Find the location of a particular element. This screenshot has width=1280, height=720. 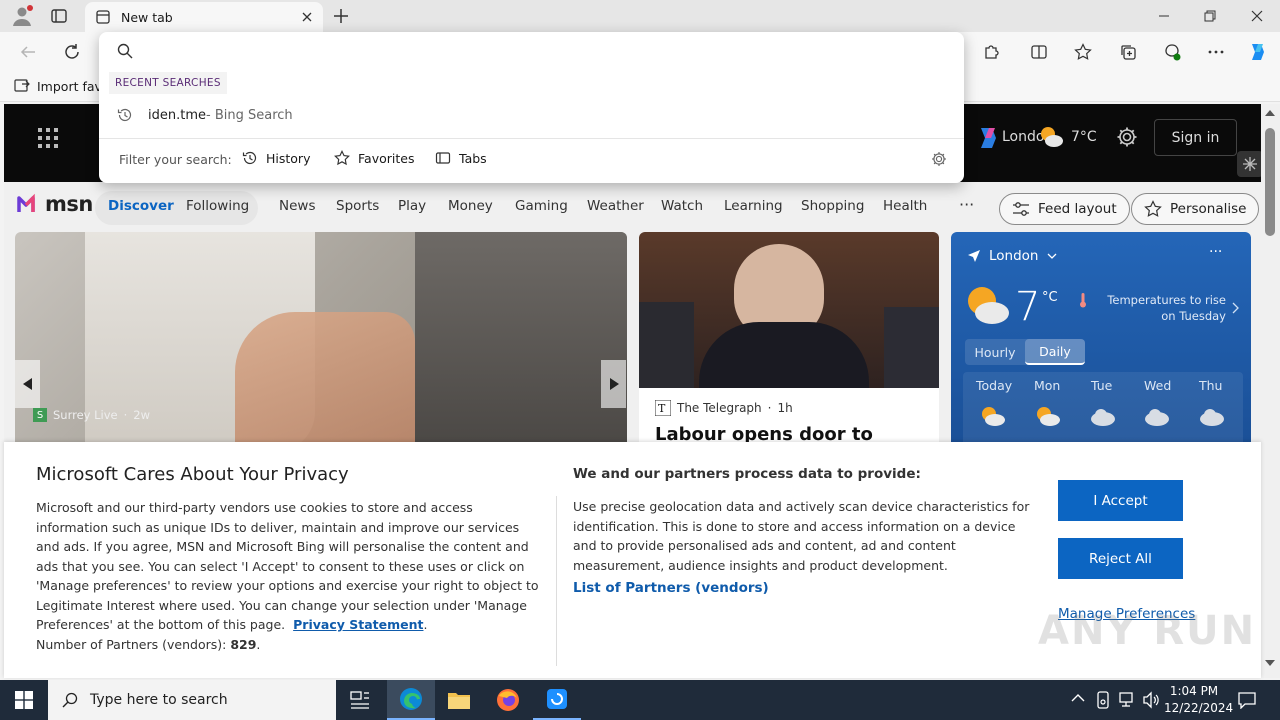

filter-favorites: Favorites is located at coordinates (374, 158).